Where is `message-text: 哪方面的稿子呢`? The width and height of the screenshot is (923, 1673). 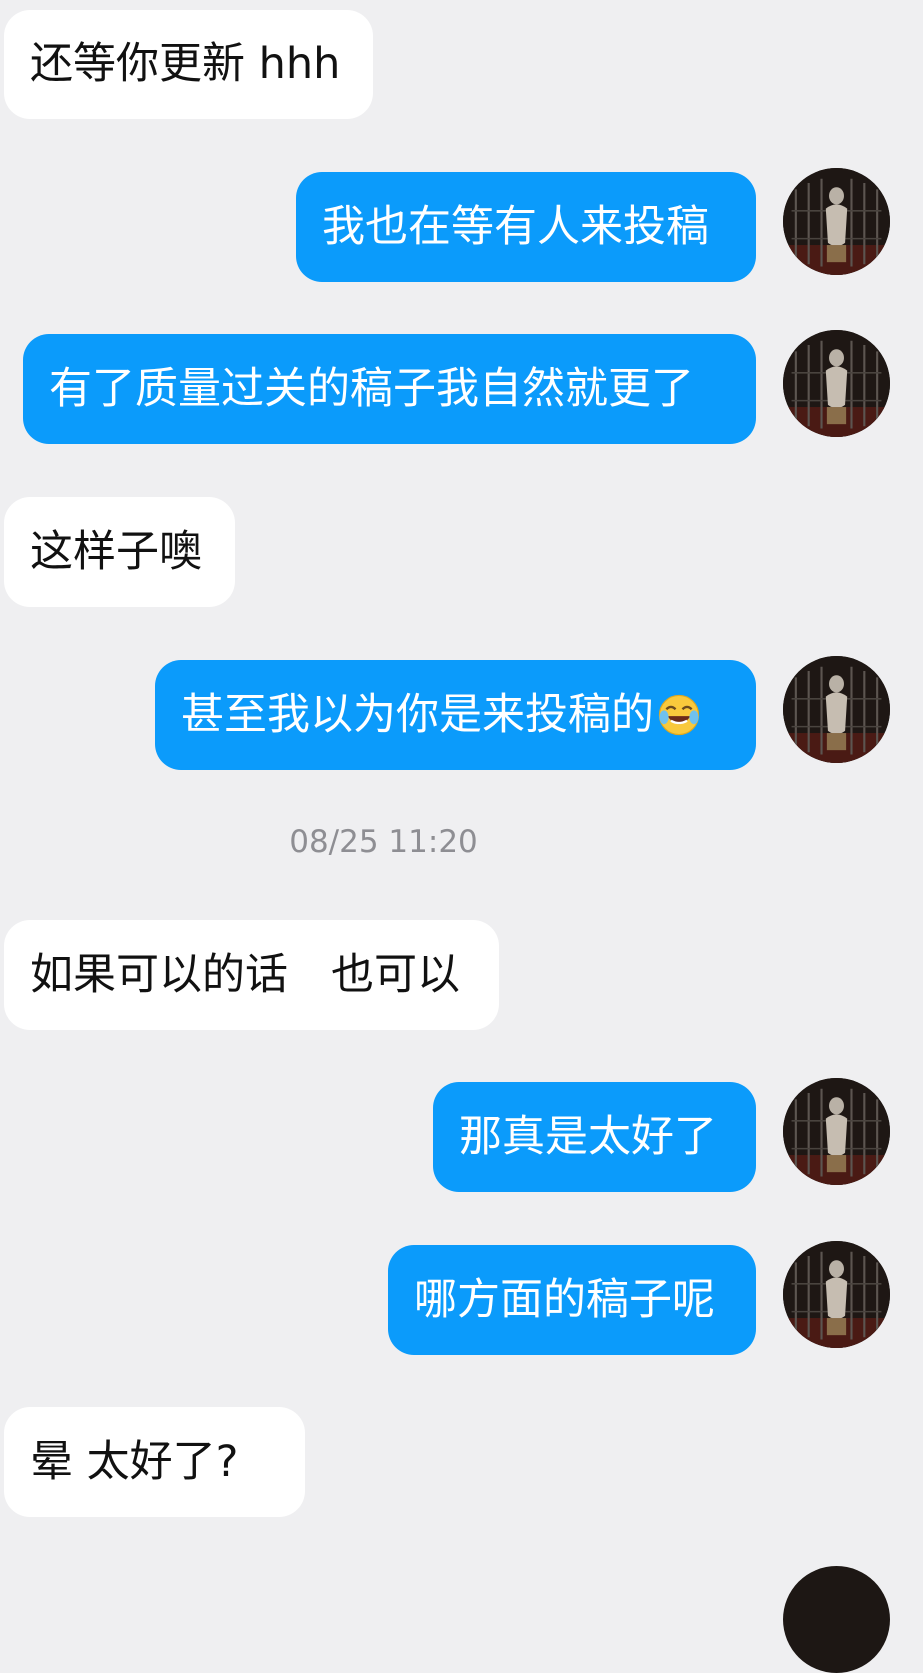 message-text: 哪方面的稿子呢 is located at coordinates (564, 1299).